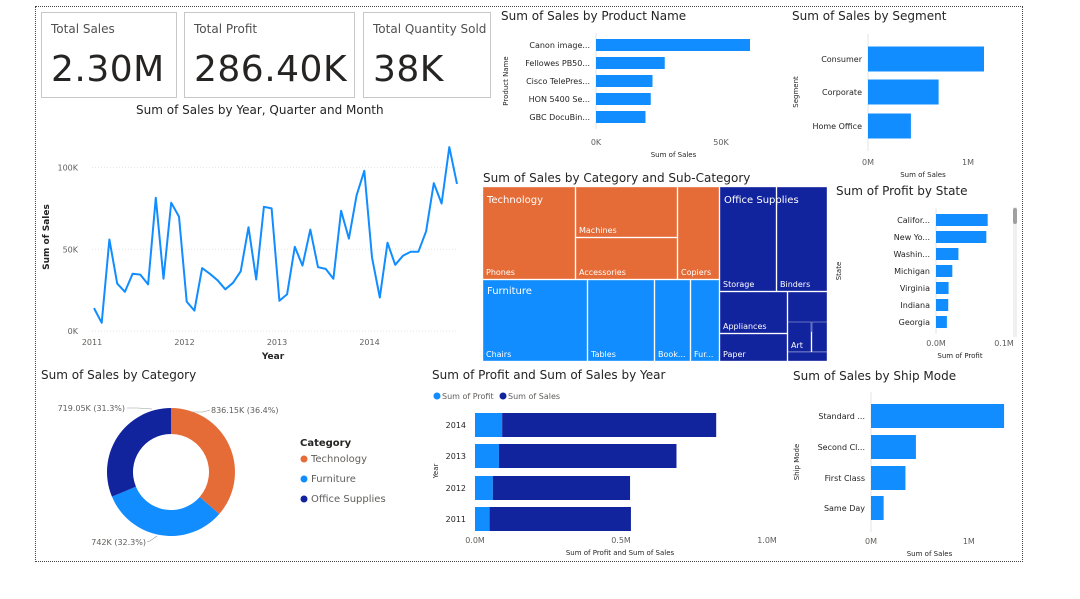  Describe the element at coordinates (842, 59) in the screenshot. I see `segment-chart-category-label: Consumer` at that location.